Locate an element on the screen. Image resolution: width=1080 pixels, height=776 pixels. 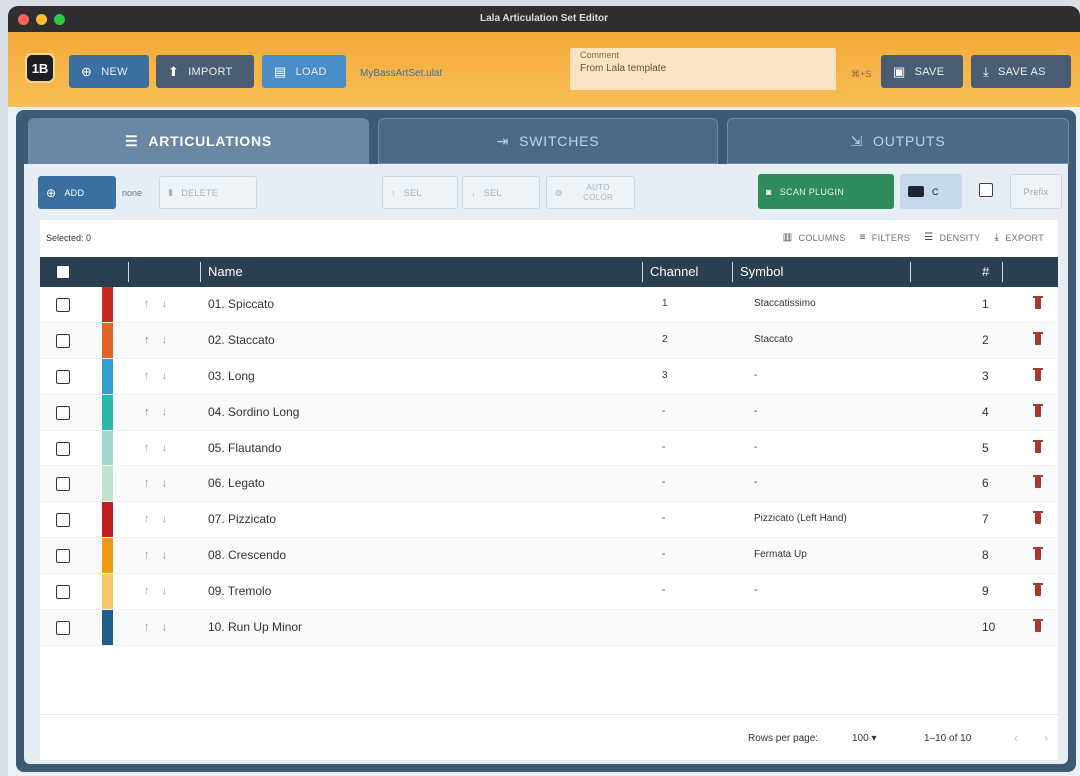
move-down-button: ↓ SEL is located at coordinates (501, 192).